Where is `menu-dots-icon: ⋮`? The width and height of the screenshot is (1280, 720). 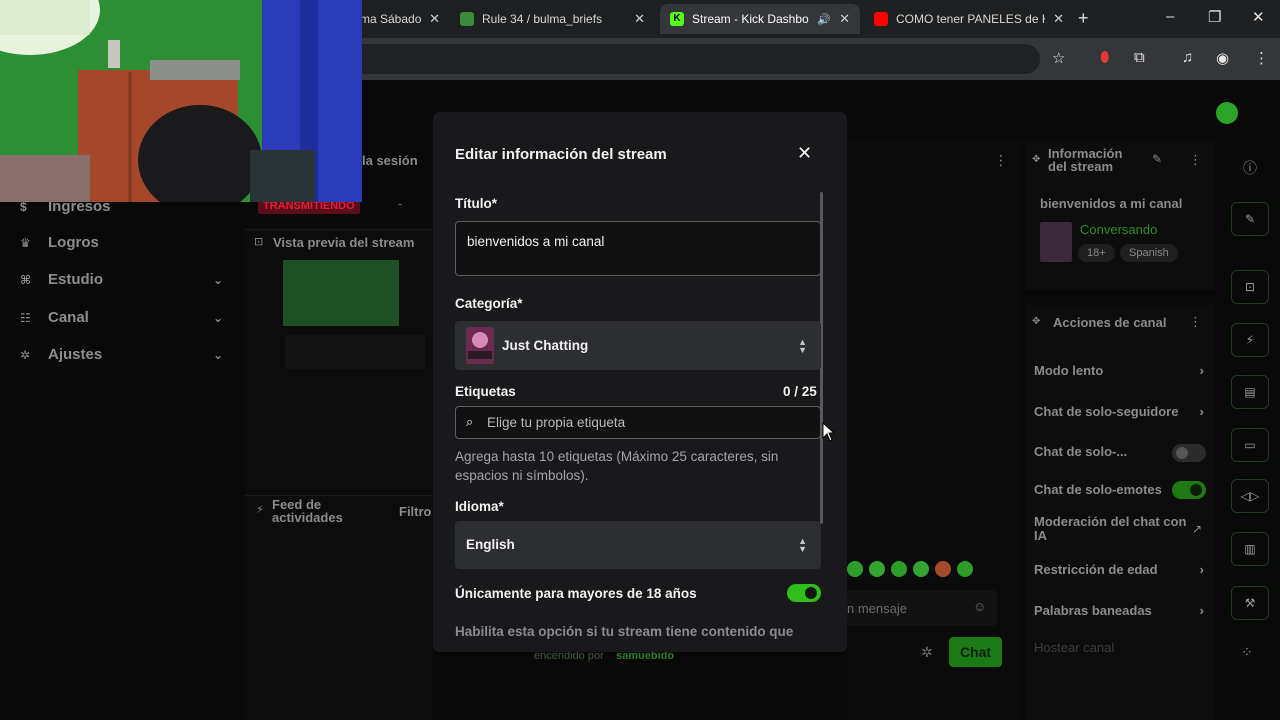 menu-dots-icon: ⋮ is located at coordinates (1261, 58).